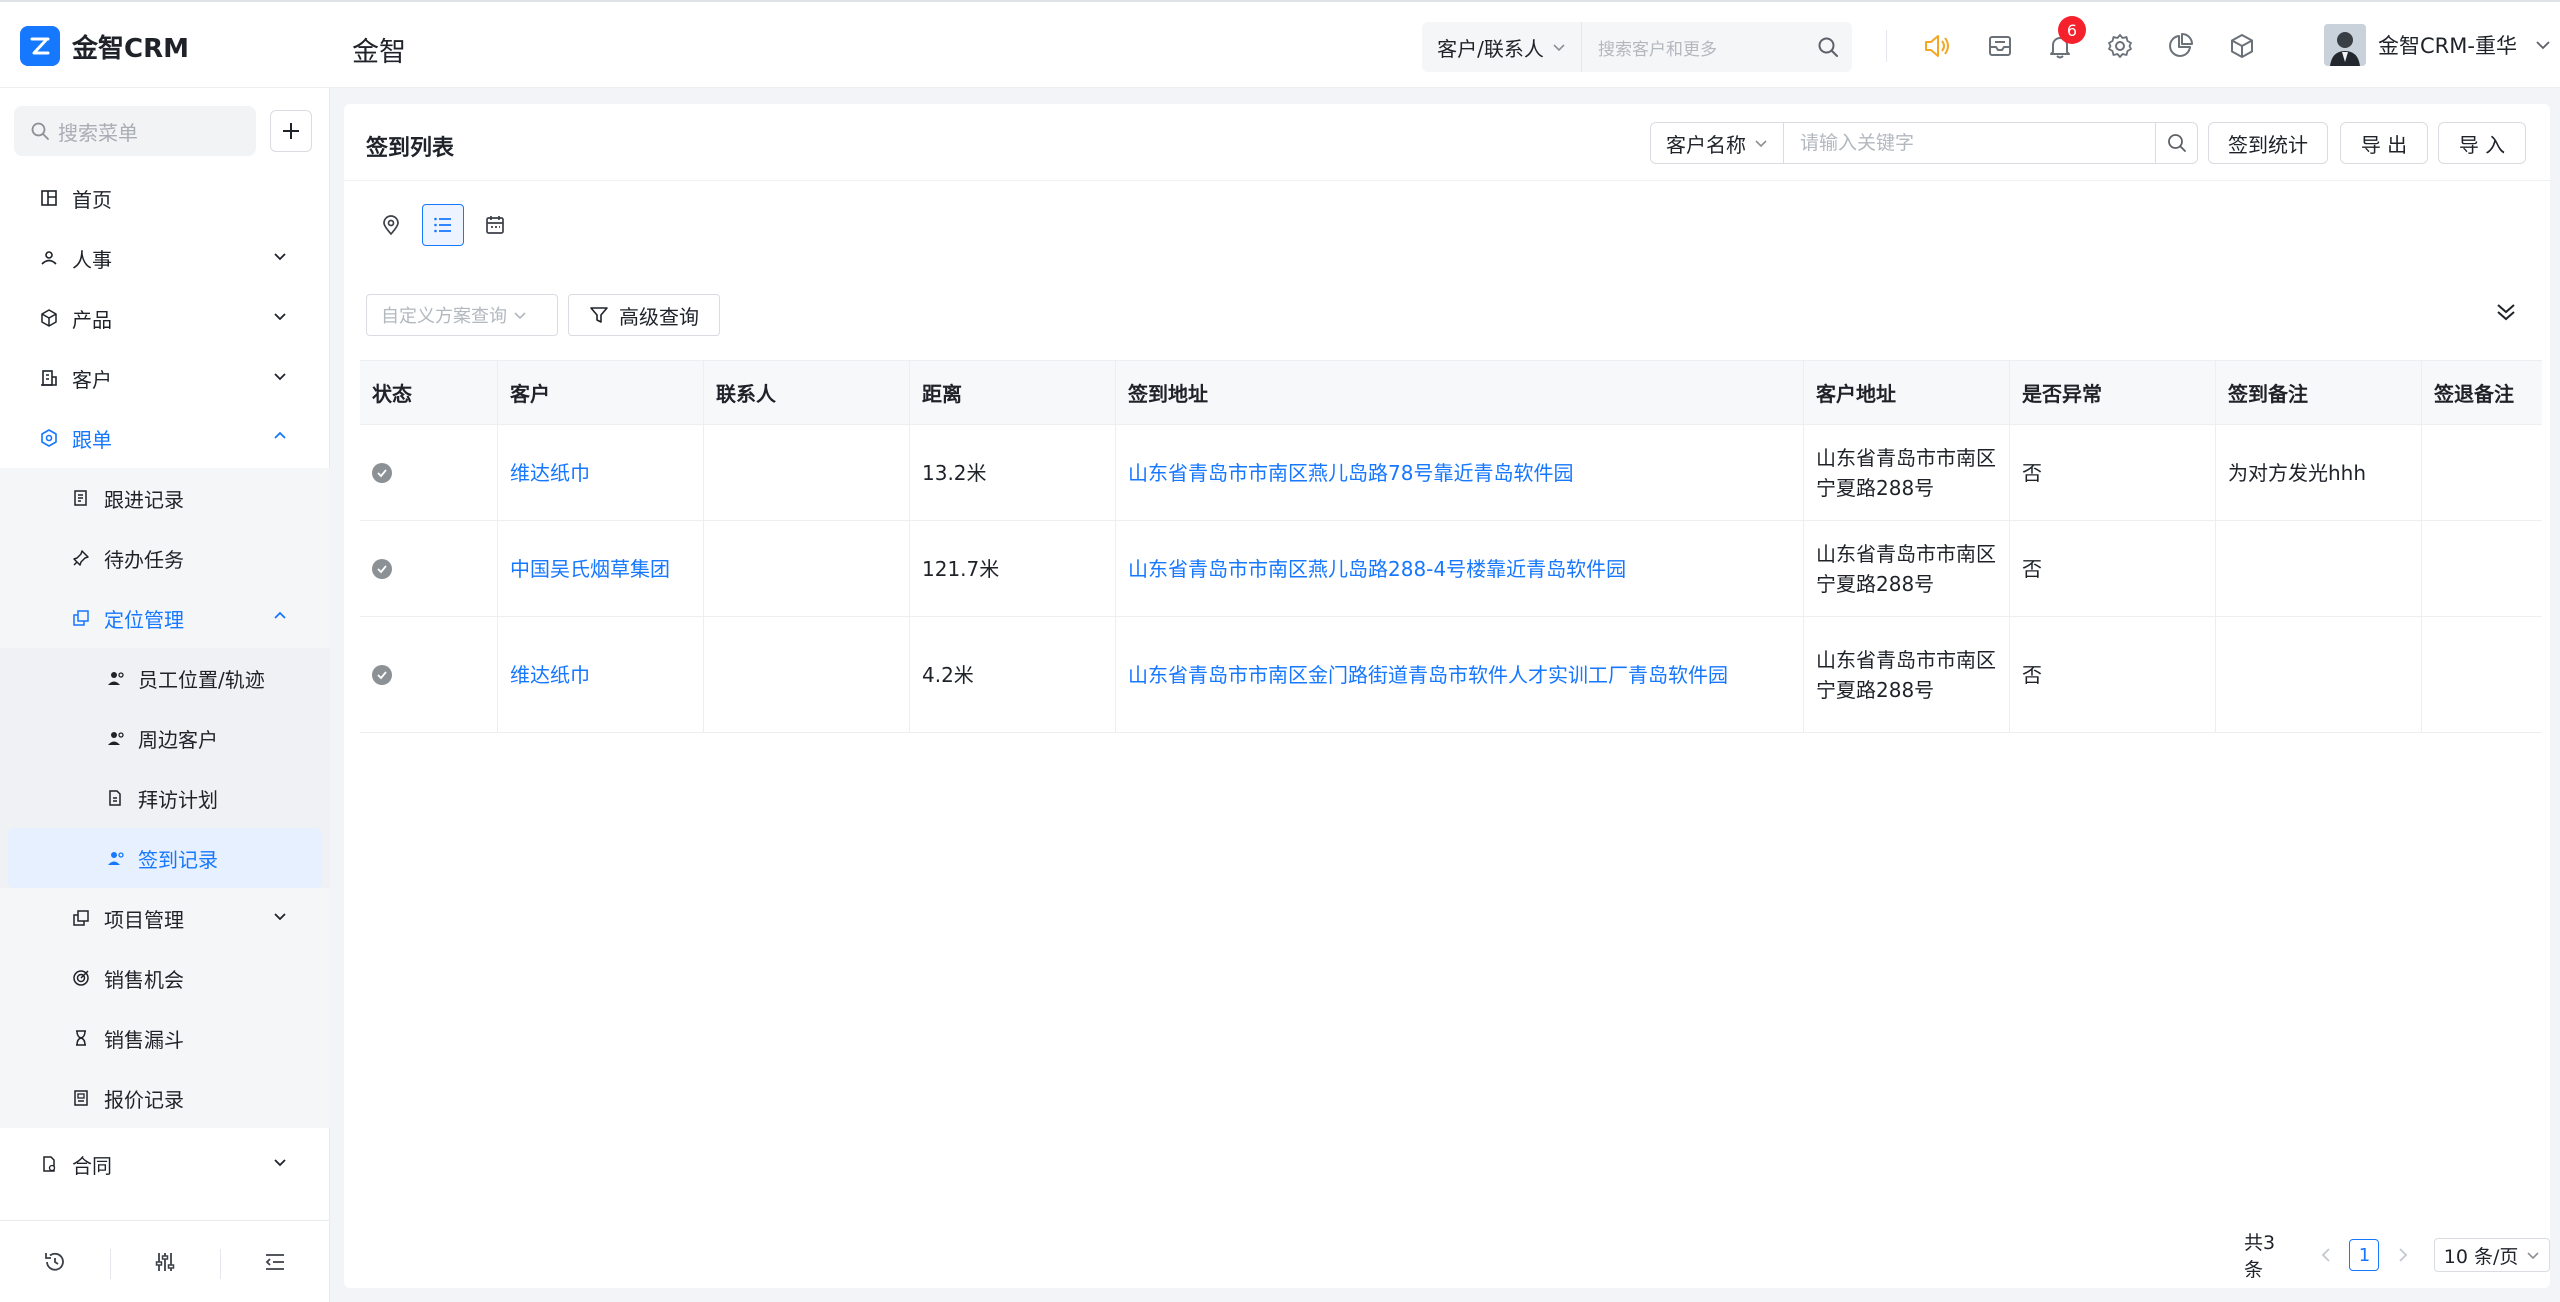 The width and height of the screenshot is (2560, 1302). Describe the element at coordinates (1970, 143) in the screenshot. I see `keyword-input` at that location.